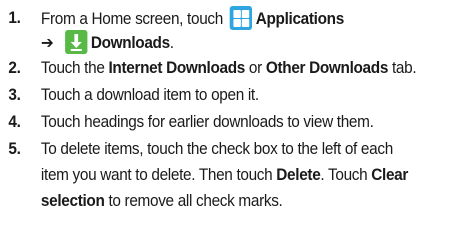  Describe the element at coordinates (300, 19) in the screenshot. I see `applications-label: Applications` at that location.